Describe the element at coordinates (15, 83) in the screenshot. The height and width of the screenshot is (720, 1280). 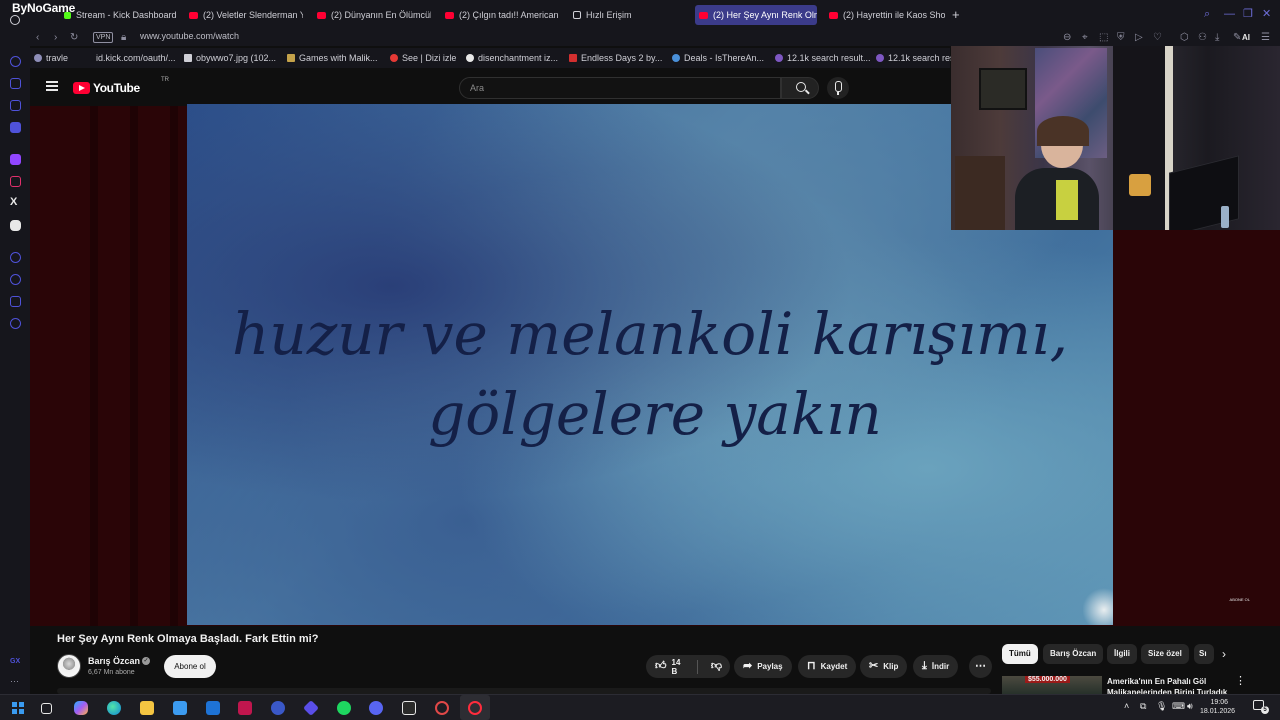
I see `sidebar-aria-icon` at that location.